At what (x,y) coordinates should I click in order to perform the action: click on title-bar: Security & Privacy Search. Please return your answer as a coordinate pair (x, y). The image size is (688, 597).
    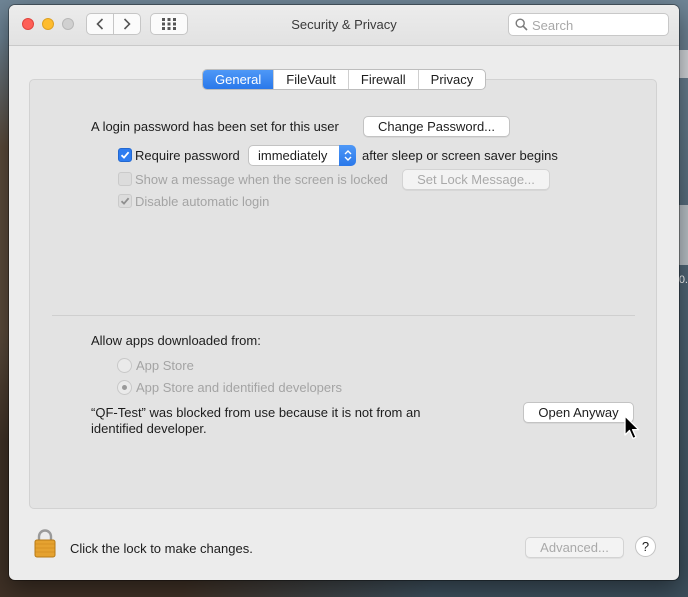
    Looking at the image, I should click on (344, 25).